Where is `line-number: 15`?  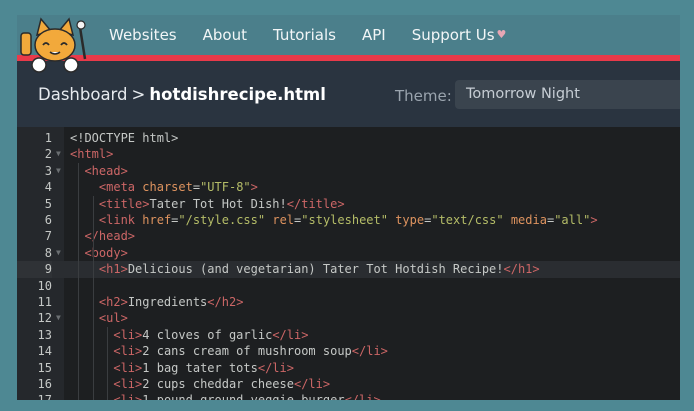
line-number: 15 is located at coordinates (44, 367).